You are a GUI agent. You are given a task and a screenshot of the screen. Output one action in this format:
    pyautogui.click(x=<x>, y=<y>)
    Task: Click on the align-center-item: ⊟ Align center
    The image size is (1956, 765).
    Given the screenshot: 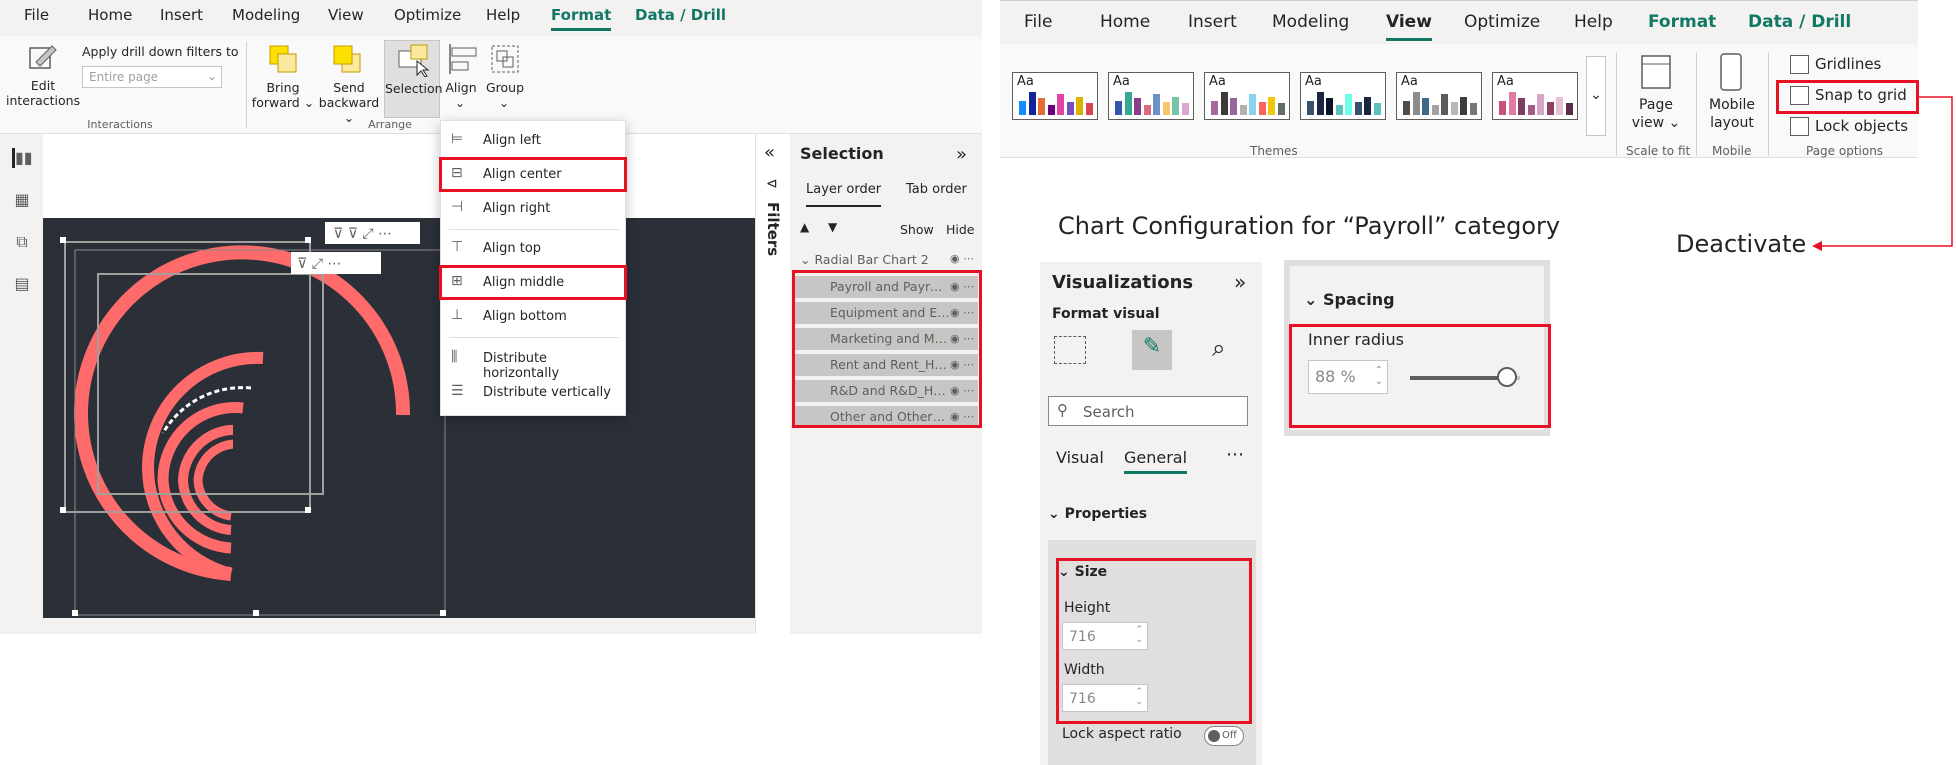 What is the action you would take?
    pyautogui.click(x=534, y=175)
    